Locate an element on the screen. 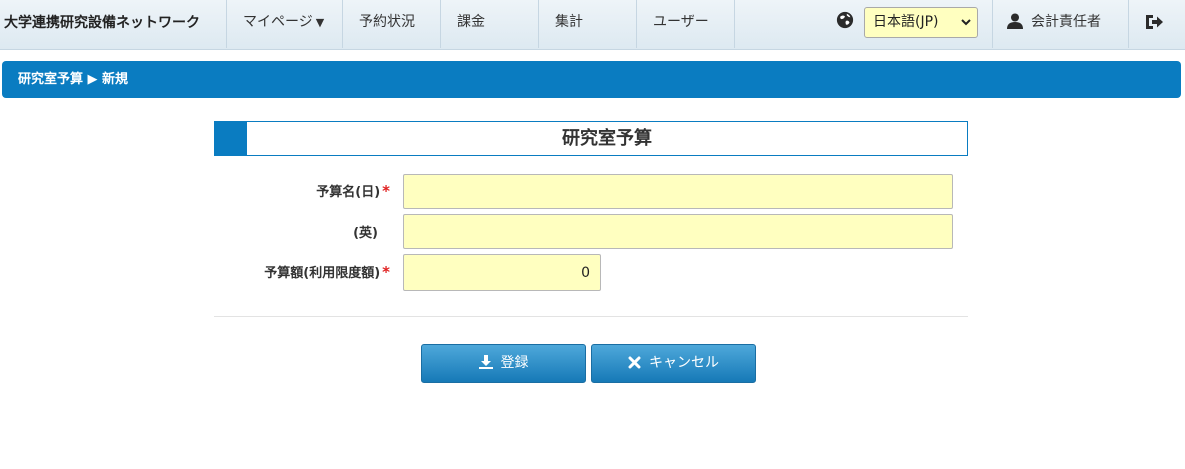 This screenshot has width=1185, height=469. user-menu-label: 会計責任者 is located at coordinates (1066, 22).